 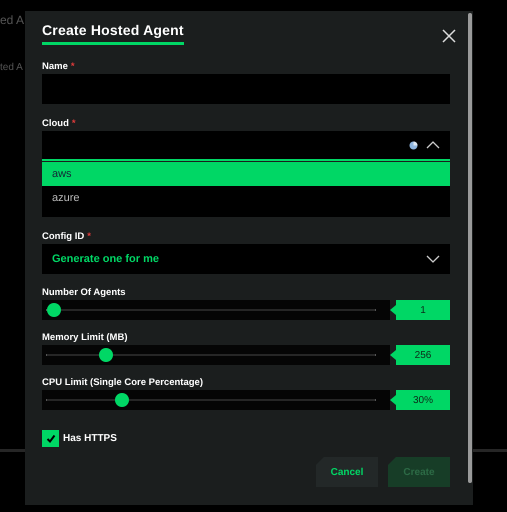 I want to click on field-label: CPU Limit (Single Core Percentage), so click(x=123, y=382).